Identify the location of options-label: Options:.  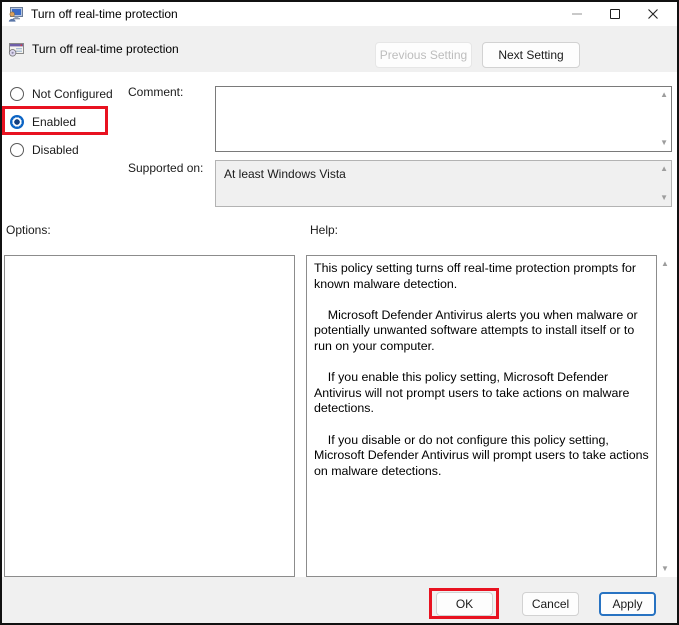
(28, 230).